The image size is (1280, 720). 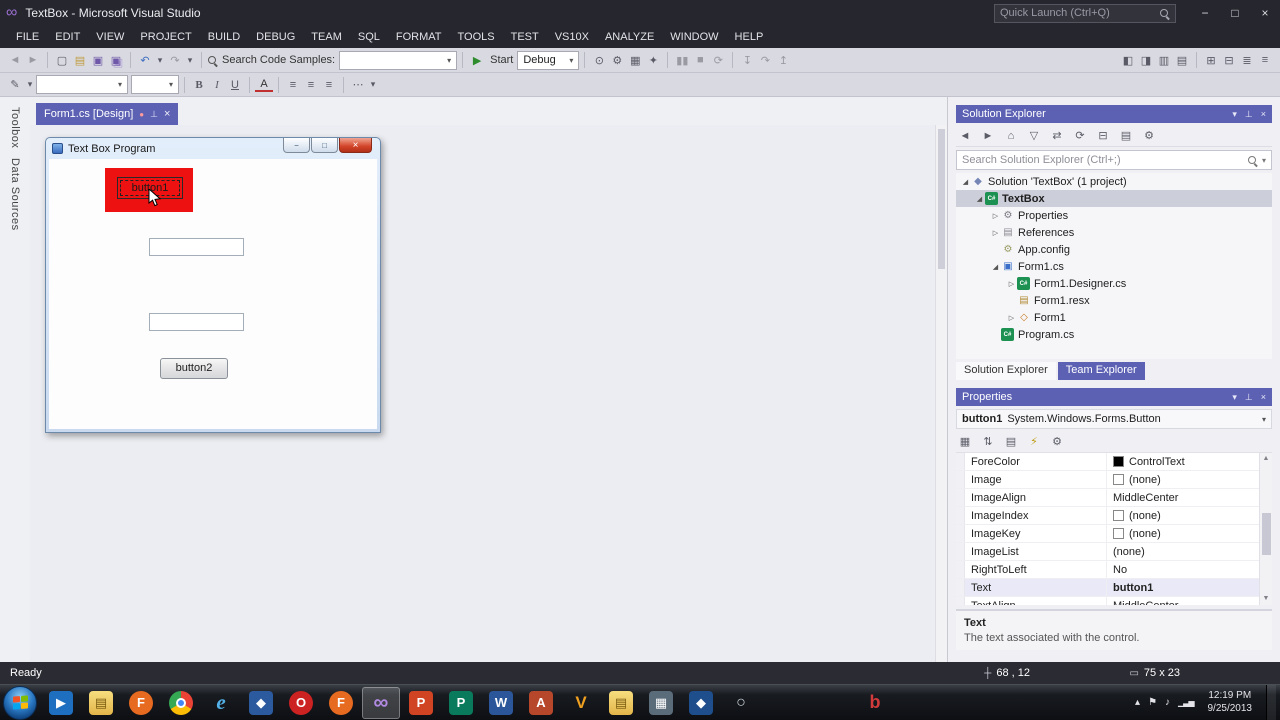 What do you see at coordinates (165, 37) in the screenshot?
I see `menu-item-project: PROJECT` at bounding box center [165, 37].